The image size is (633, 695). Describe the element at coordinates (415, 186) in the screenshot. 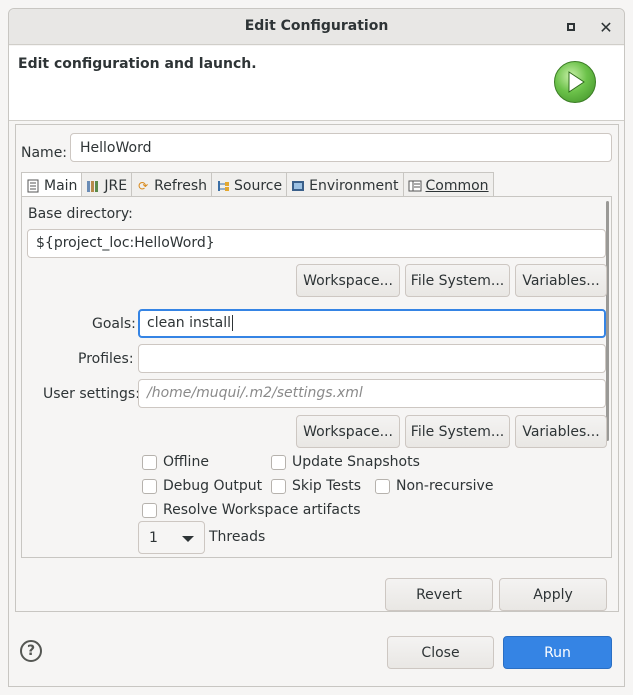

I see `common-icon` at that location.